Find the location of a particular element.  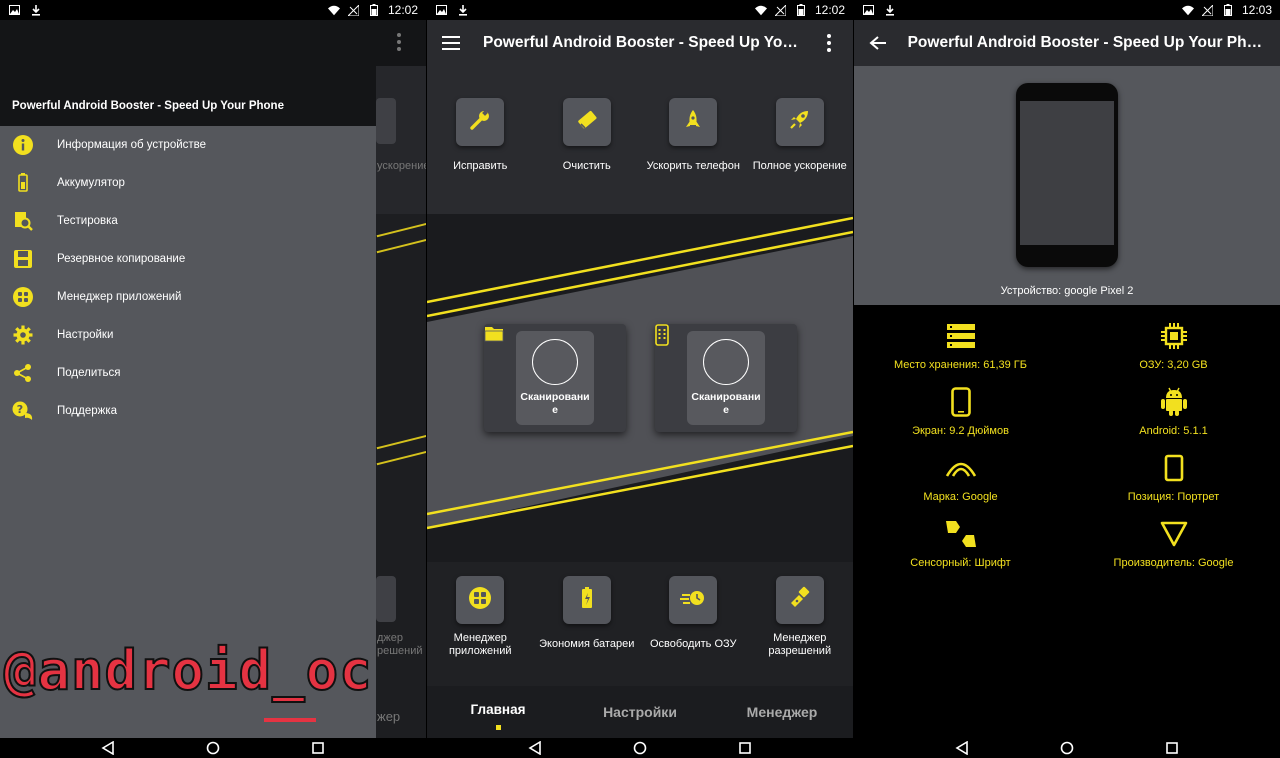

free-ram-button: Освободить ОЗУ is located at coordinates (693, 624).